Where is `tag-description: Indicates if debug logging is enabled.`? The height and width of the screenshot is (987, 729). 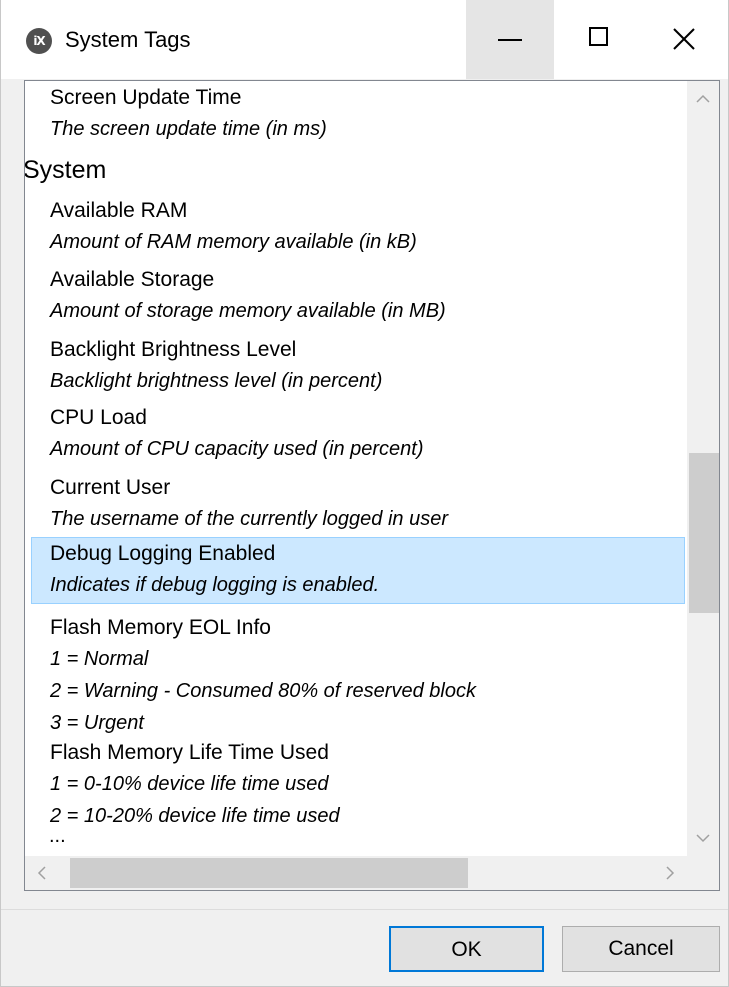
tag-description: Indicates if debug logging is enabled. is located at coordinates (215, 585).